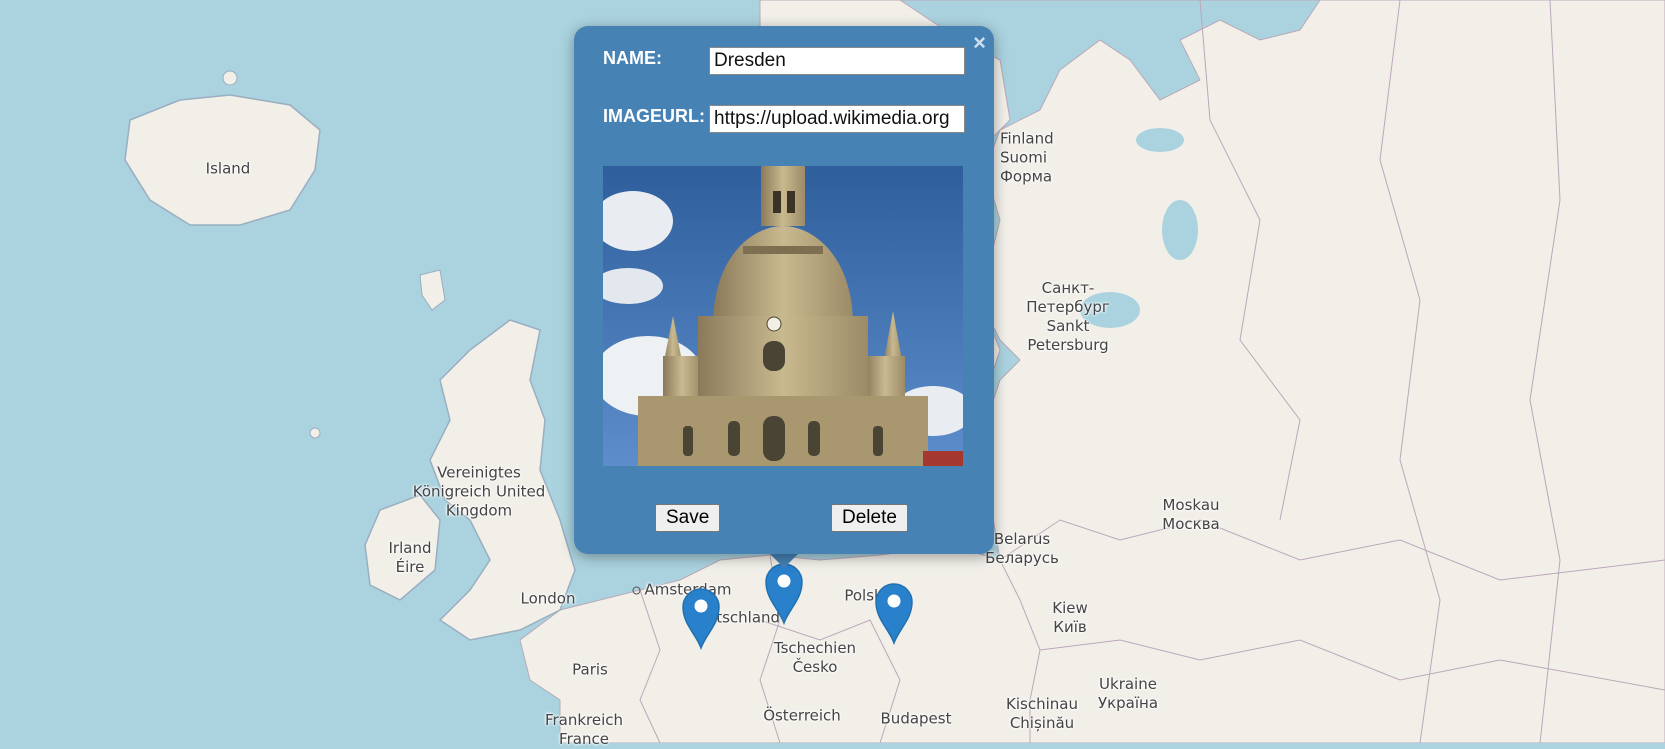  What do you see at coordinates (590, 669) in the screenshot?
I see `label-paris: Paris` at bounding box center [590, 669].